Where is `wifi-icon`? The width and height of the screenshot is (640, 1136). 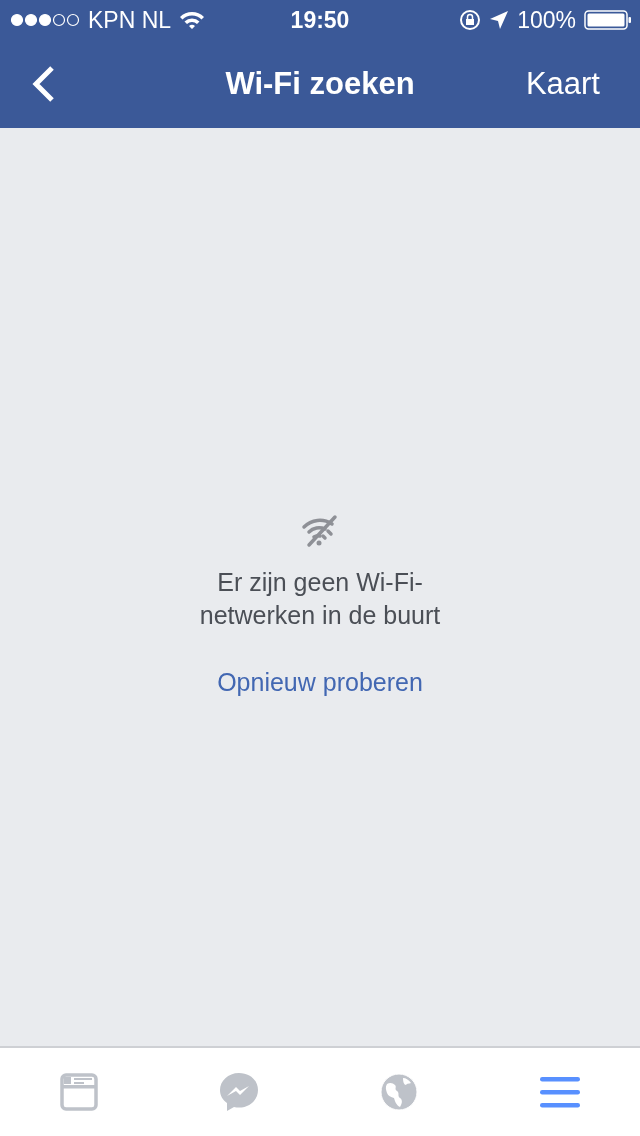 wifi-icon is located at coordinates (192, 20).